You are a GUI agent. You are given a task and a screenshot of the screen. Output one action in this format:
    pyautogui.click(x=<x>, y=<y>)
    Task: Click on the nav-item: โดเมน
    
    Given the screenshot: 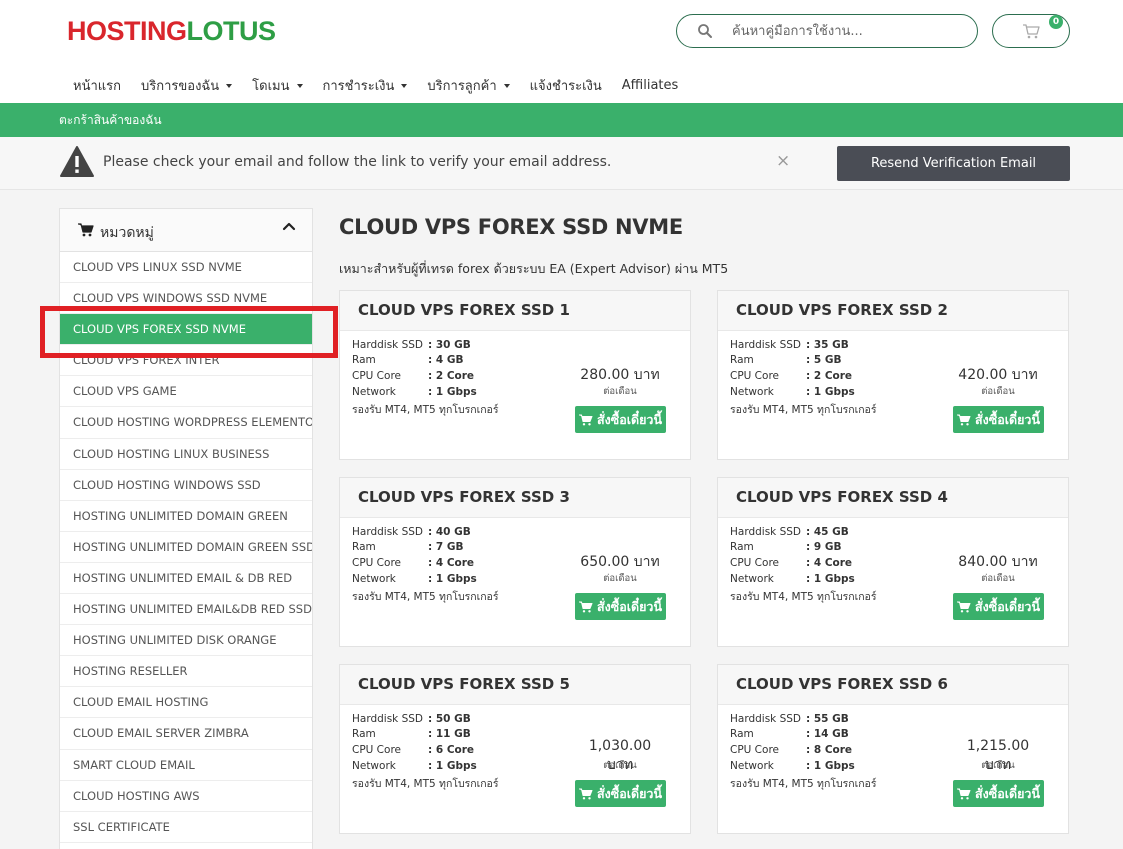 What is the action you would take?
    pyautogui.click(x=277, y=85)
    